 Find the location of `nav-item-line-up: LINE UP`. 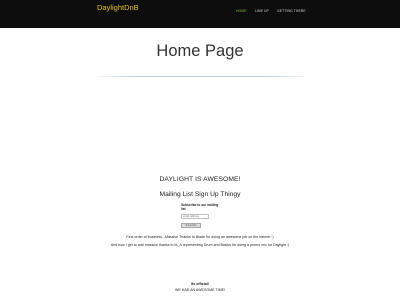

nav-item-line-up: LINE UP is located at coordinates (262, 11).